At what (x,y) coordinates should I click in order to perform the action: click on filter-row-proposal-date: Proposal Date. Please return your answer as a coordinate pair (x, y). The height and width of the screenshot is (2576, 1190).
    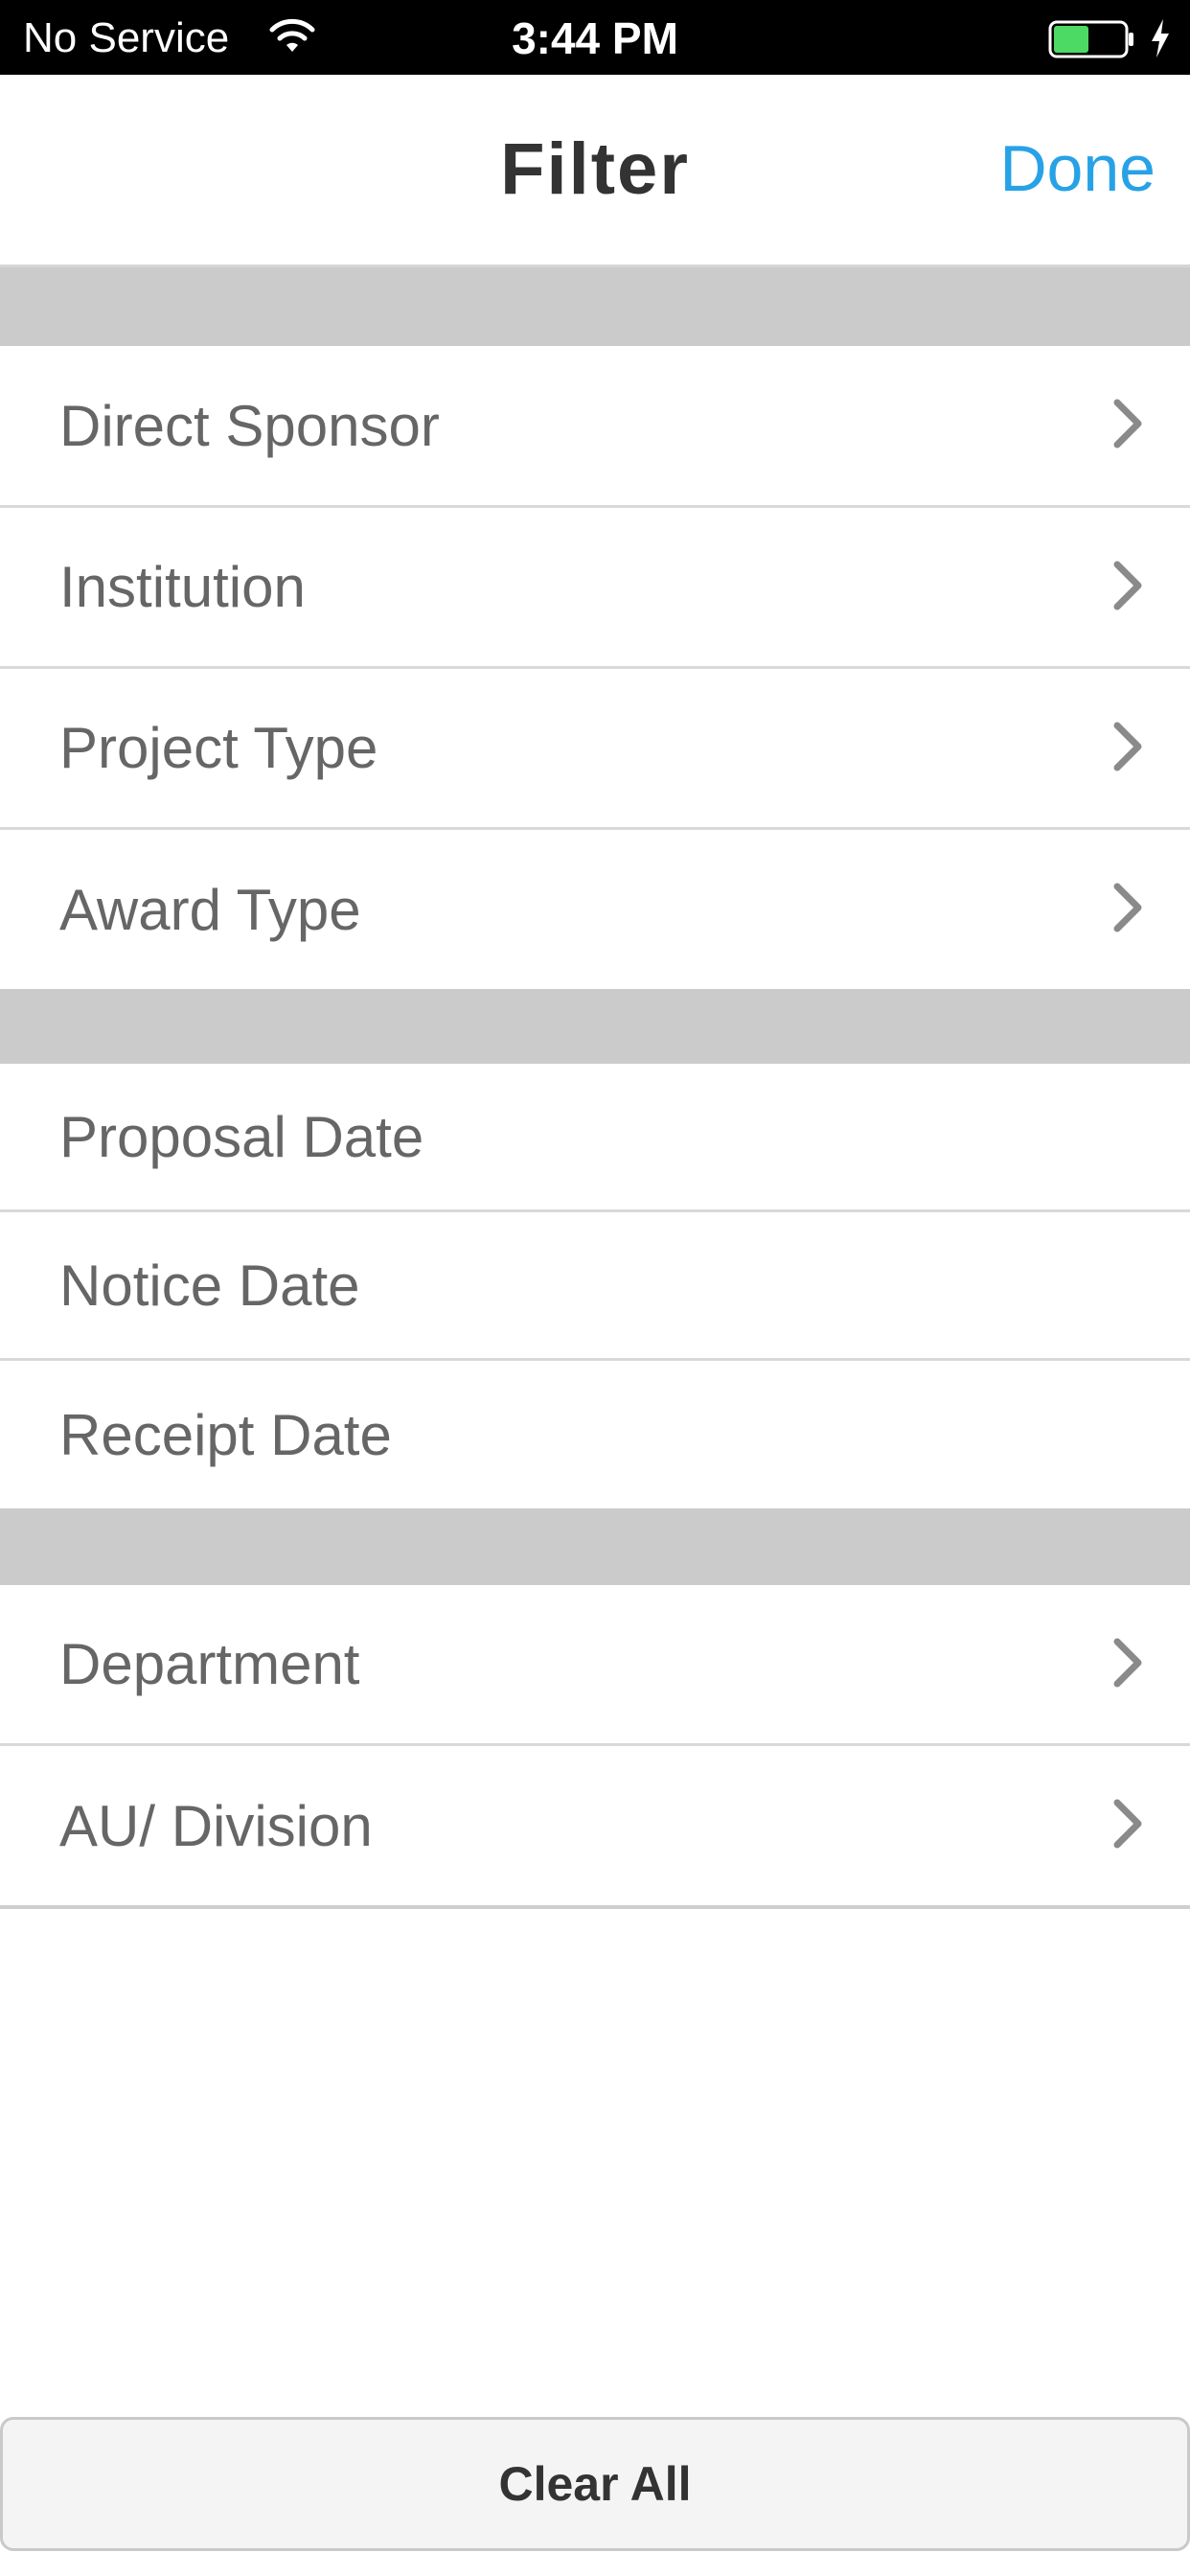
    Looking at the image, I should click on (595, 1138).